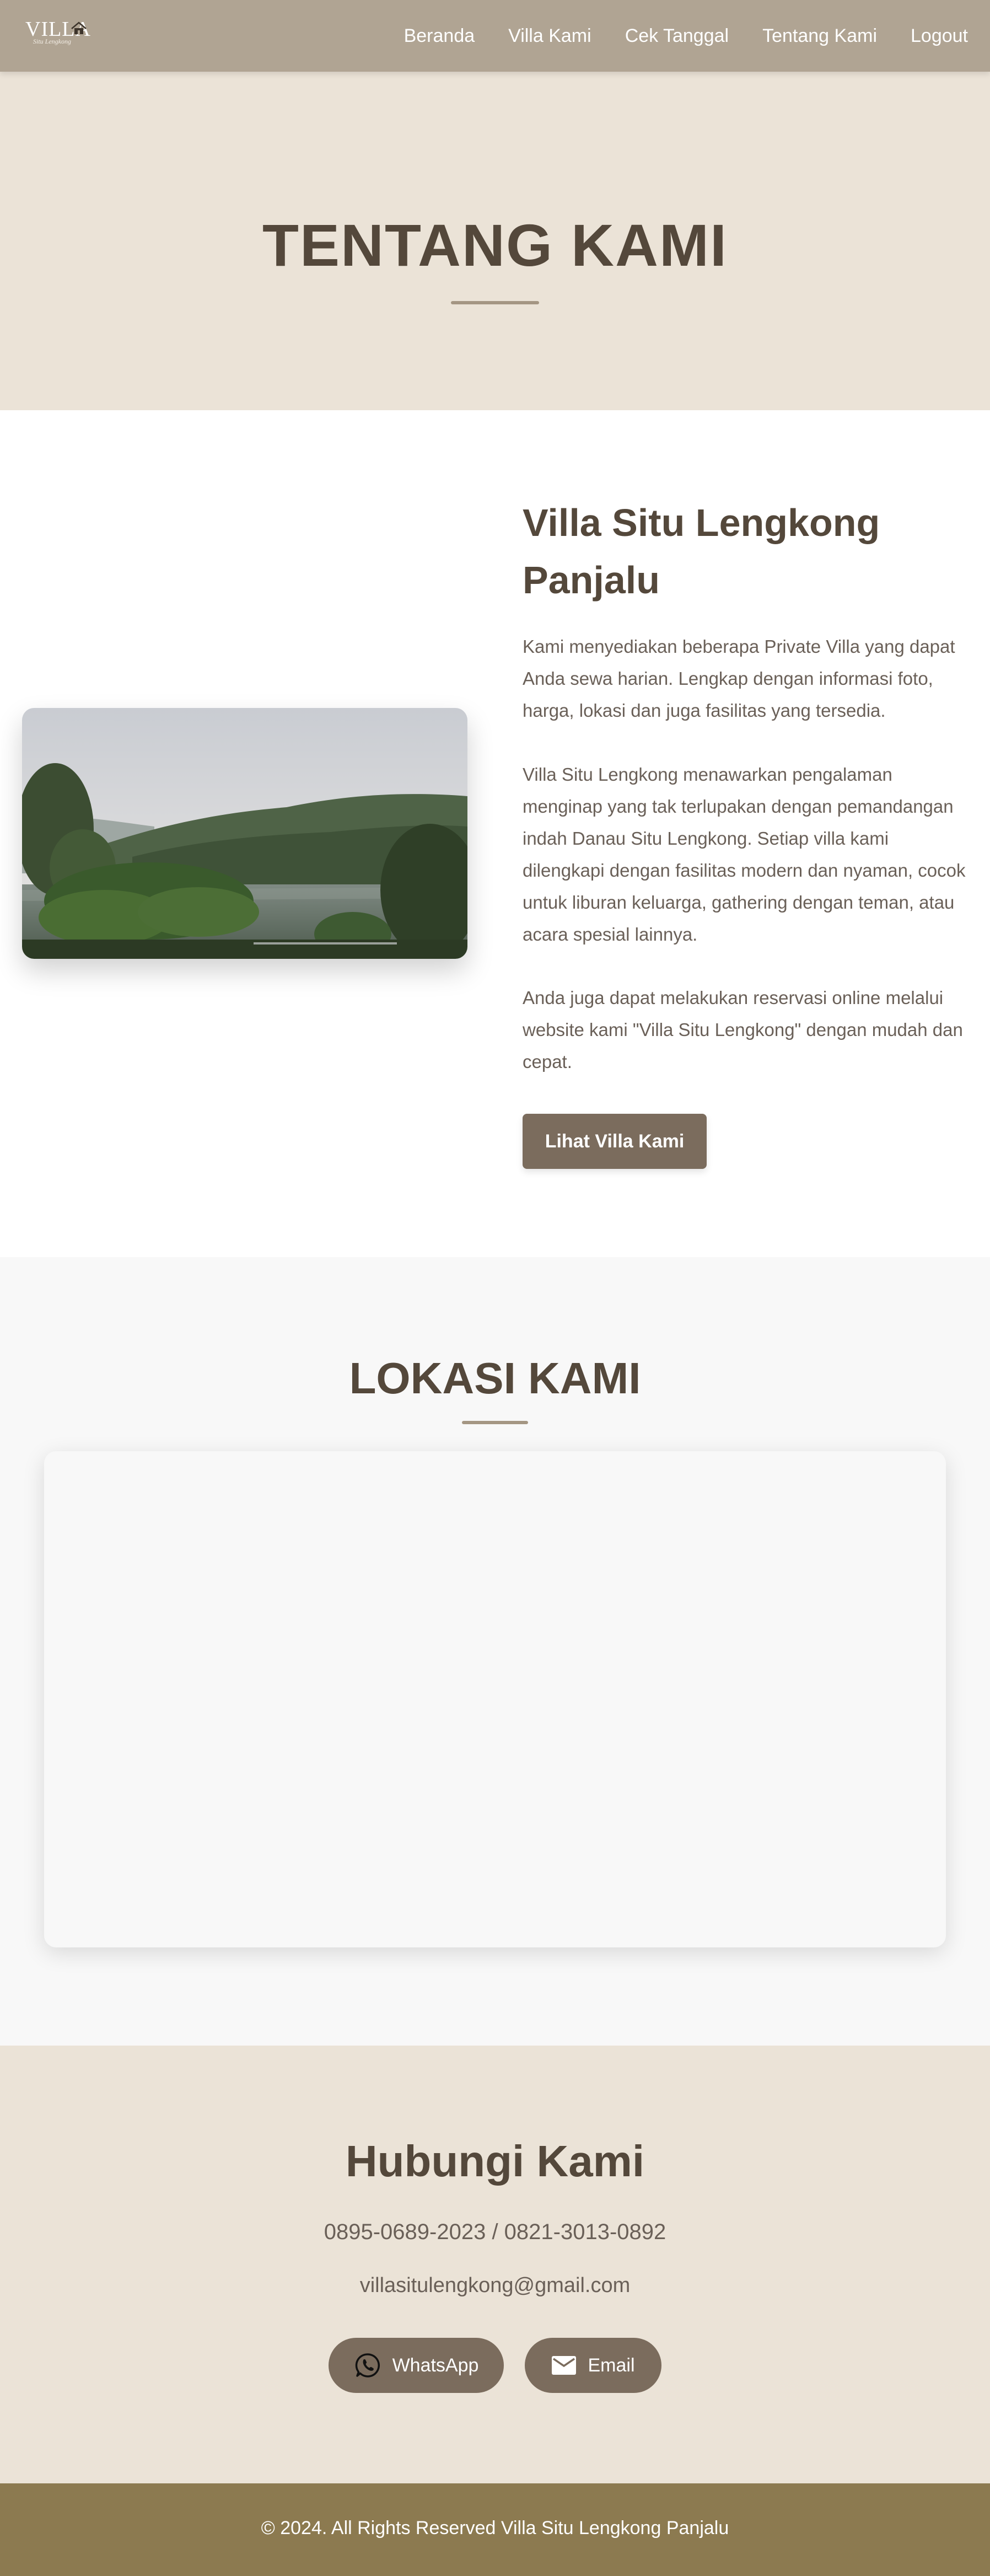 This screenshot has width=990, height=2576. What do you see at coordinates (819, 36) in the screenshot?
I see `nav-link-tentang-kami: Tentang Kami` at bounding box center [819, 36].